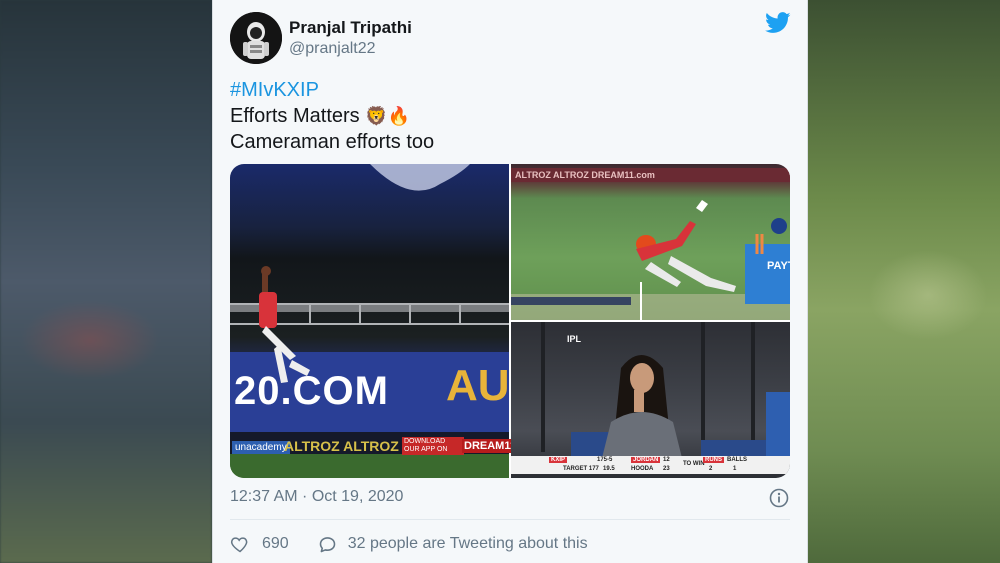 The image size is (1000, 563). I want to click on display-name: Pranjal Tripathi, so click(350, 28).